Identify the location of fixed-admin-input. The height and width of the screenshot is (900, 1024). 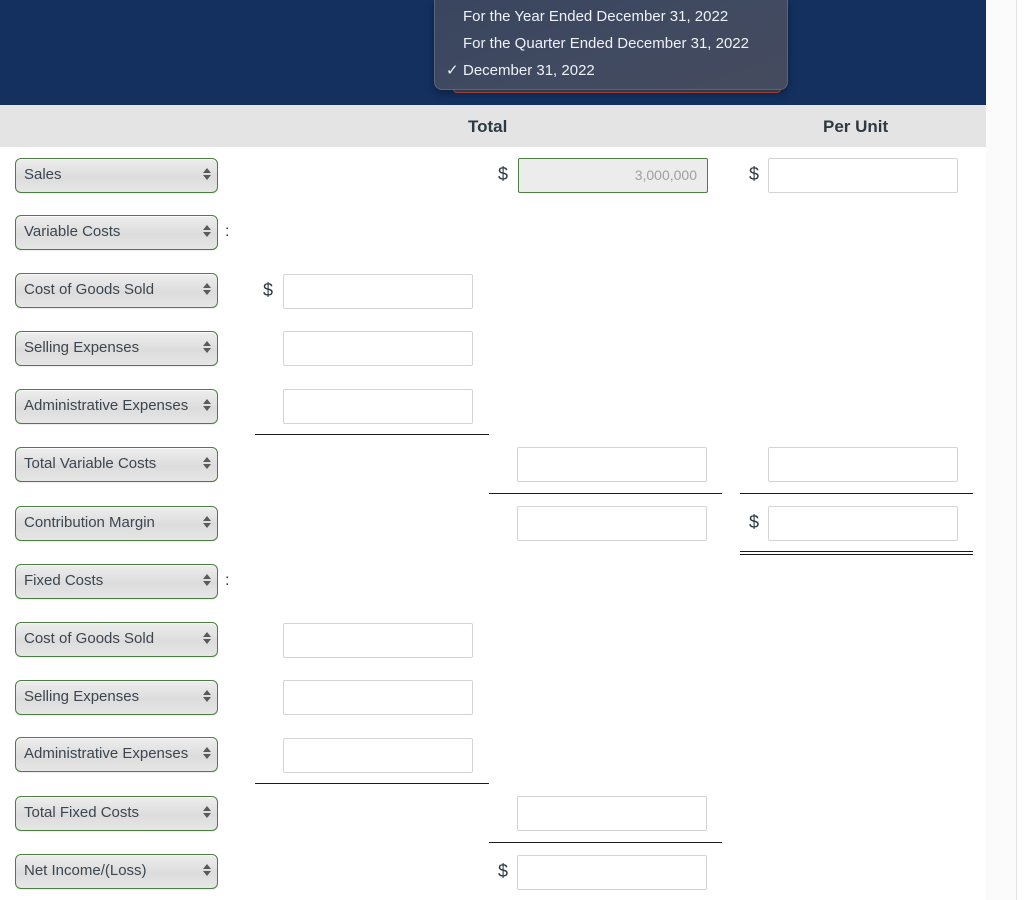
(378, 755).